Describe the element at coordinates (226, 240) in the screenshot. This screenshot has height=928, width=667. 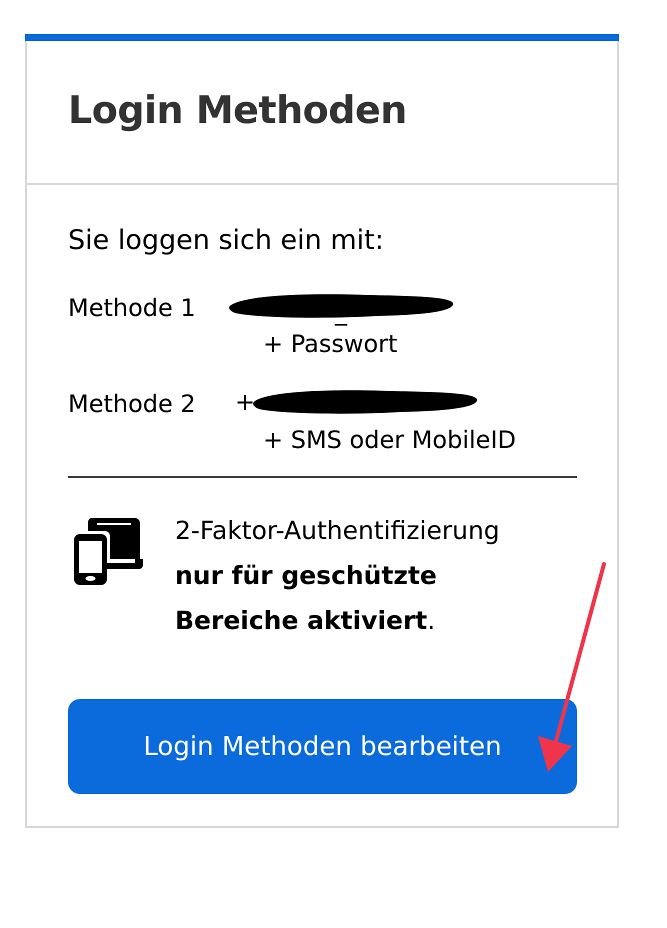
I see `intro-text: Sie loggen sich ein mit:` at that location.